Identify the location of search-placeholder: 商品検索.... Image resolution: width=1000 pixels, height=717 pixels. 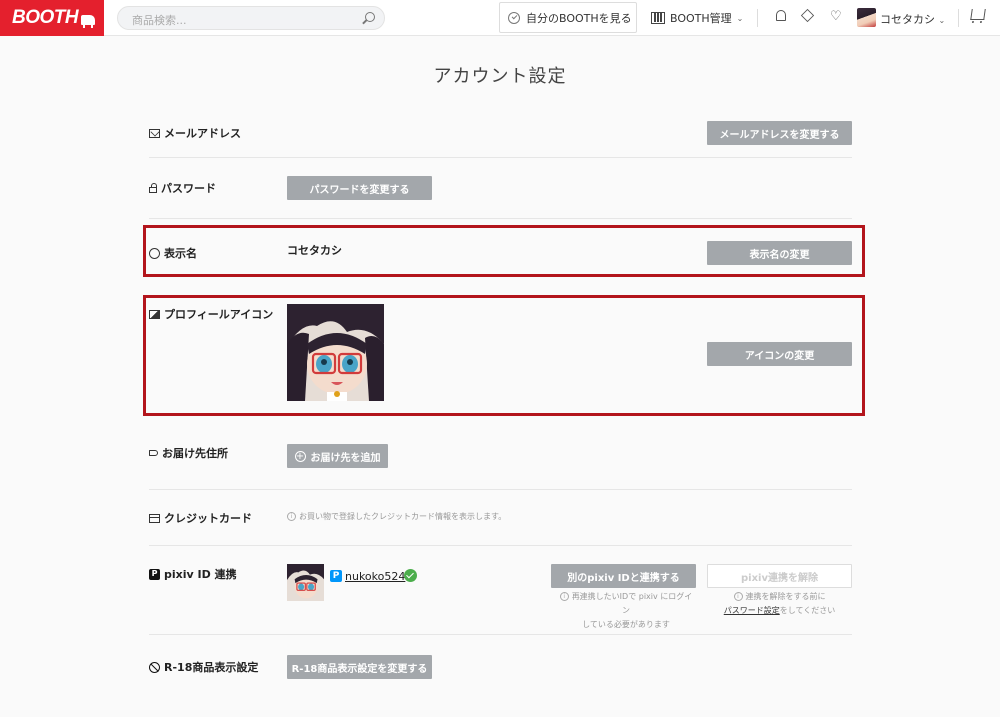
(159, 20).